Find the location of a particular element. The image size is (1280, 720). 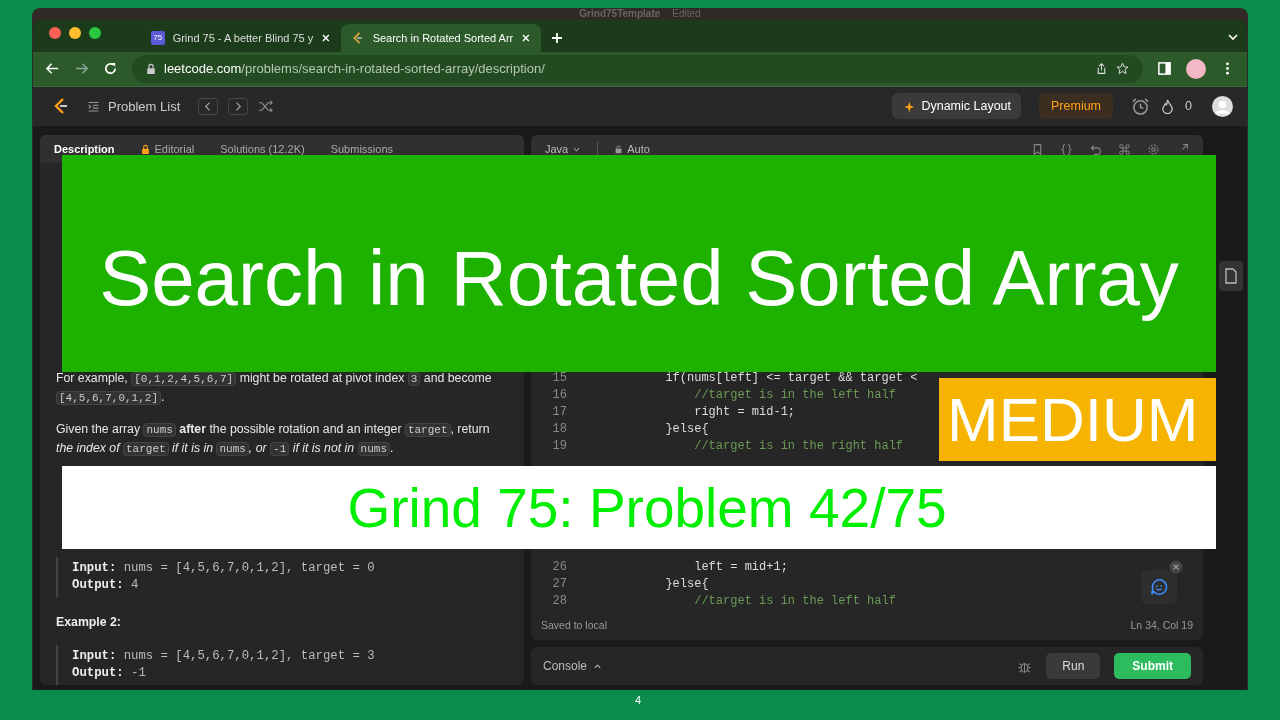

url-text: leetcode.com/problems/search-in-rotated-sorted-array/description/ is located at coordinates (354, 69).